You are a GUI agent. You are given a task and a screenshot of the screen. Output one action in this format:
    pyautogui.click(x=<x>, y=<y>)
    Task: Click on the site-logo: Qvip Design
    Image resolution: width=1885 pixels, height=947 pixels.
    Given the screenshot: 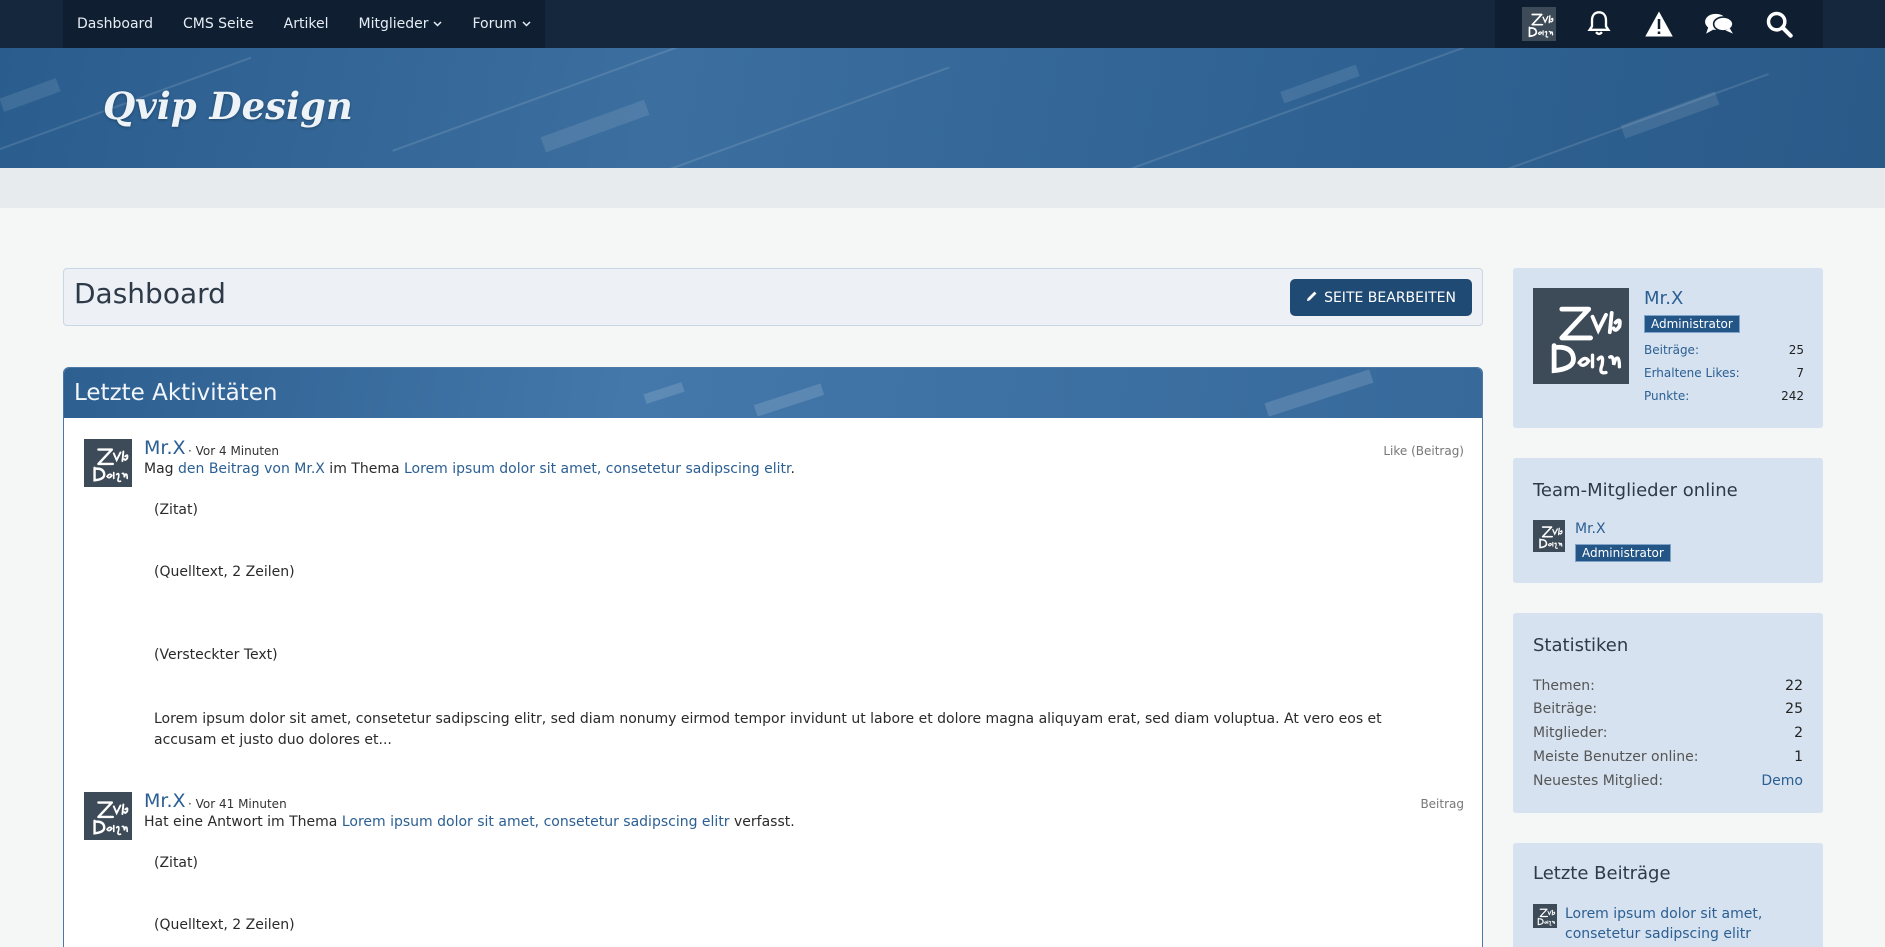 What is the action you would take?
    pyautogui.click(x=228, y=106)
    